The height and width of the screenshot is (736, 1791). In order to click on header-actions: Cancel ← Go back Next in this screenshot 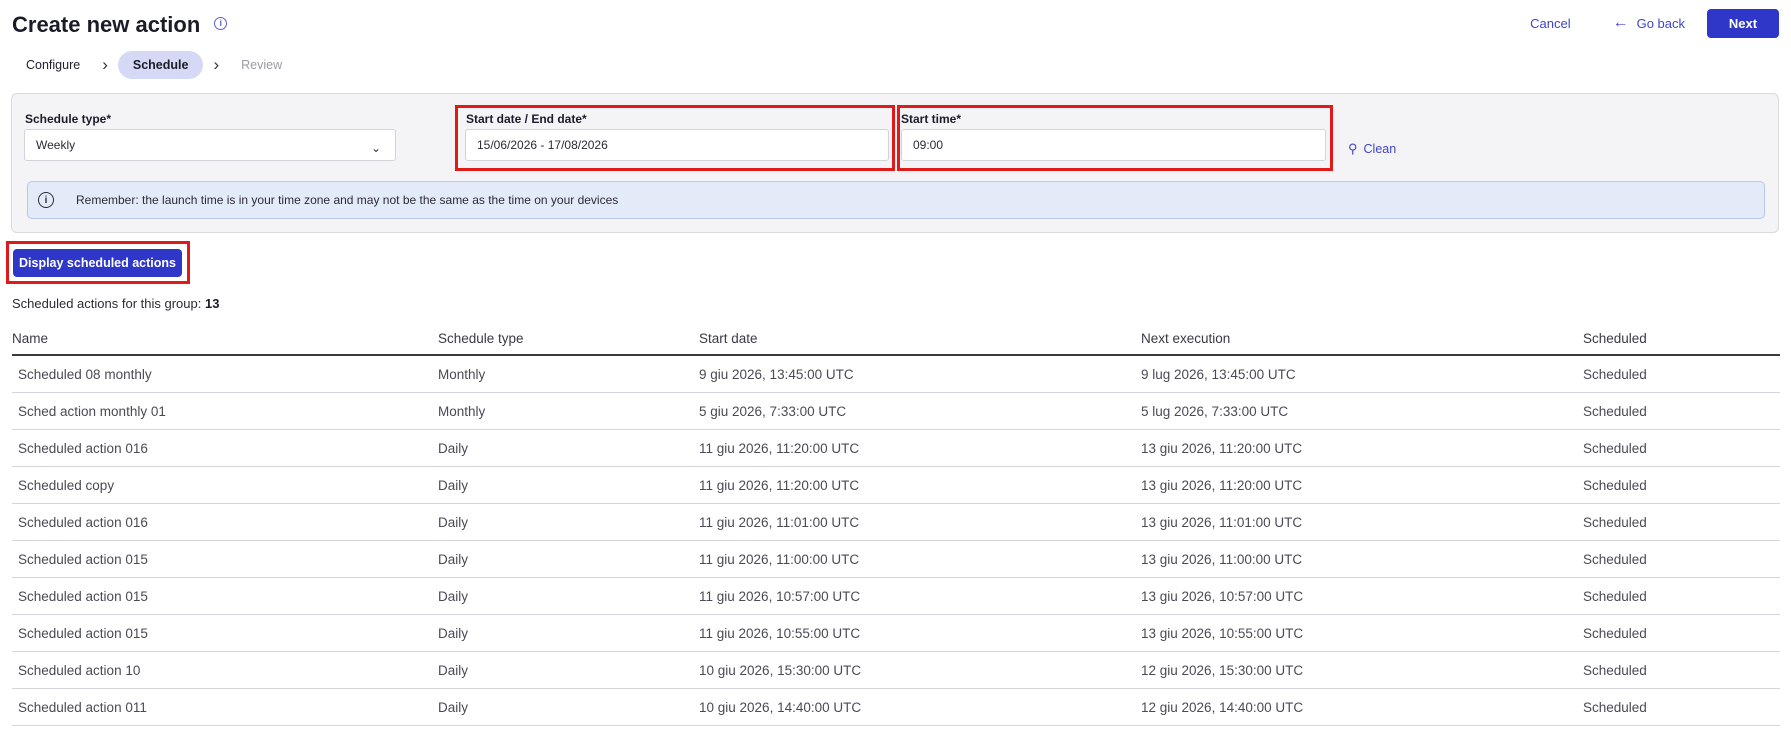, I will do `click(1654, 23)`.